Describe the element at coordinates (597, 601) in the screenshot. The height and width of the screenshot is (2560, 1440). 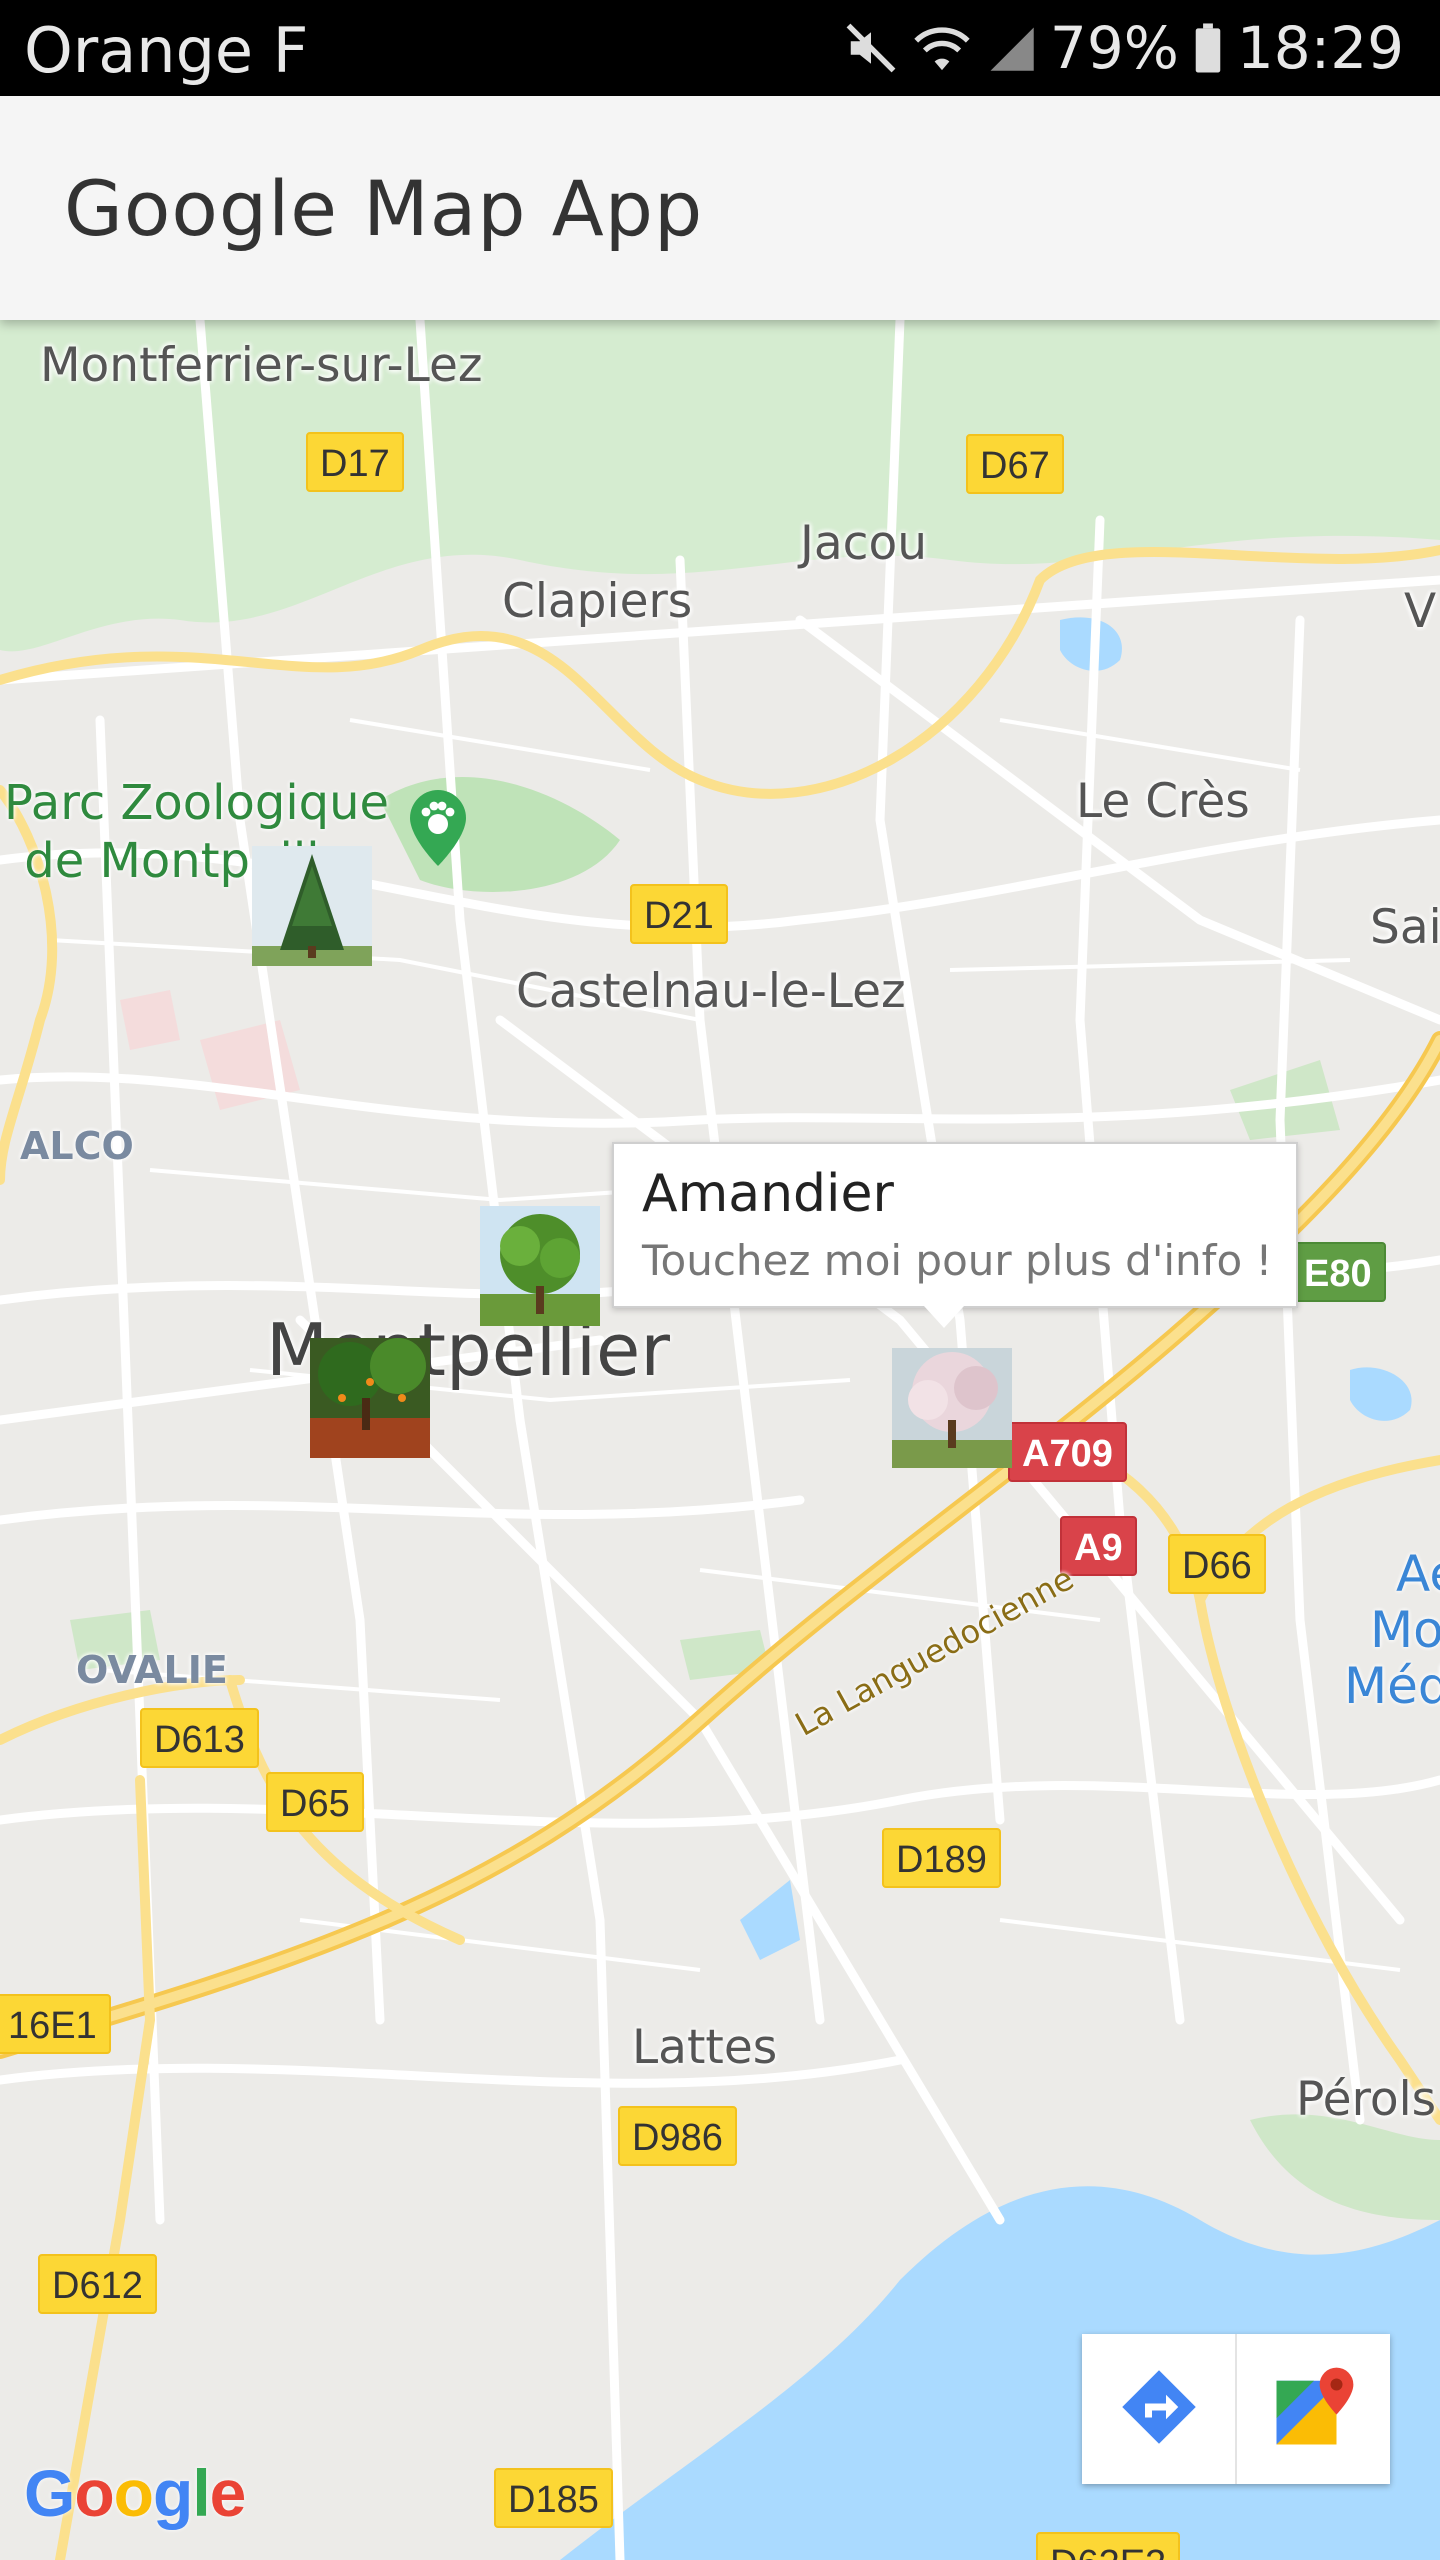
I see `place-clapiers: Clapiers` at that location.